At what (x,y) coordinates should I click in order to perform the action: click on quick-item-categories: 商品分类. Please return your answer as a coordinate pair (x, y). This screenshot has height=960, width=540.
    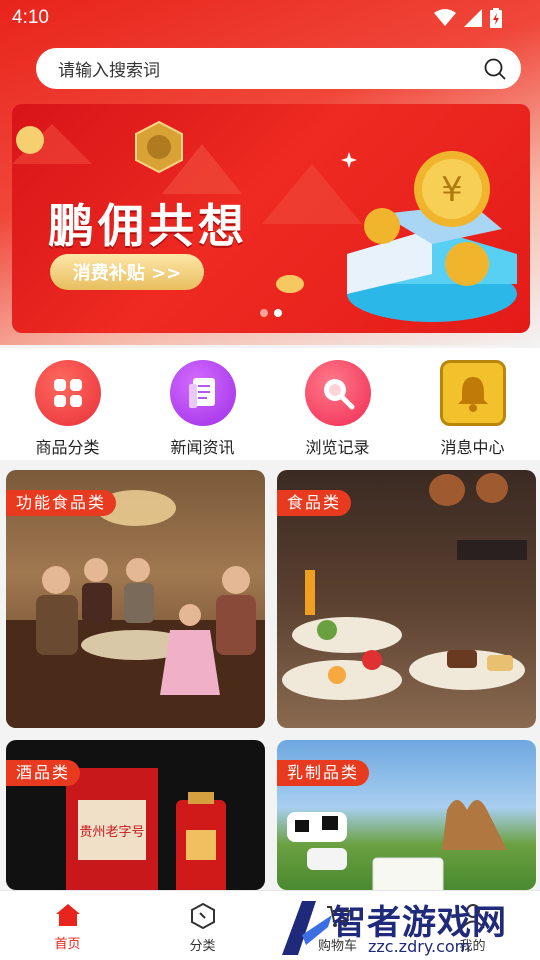
    Looking at the image, I should click on (67, 404).